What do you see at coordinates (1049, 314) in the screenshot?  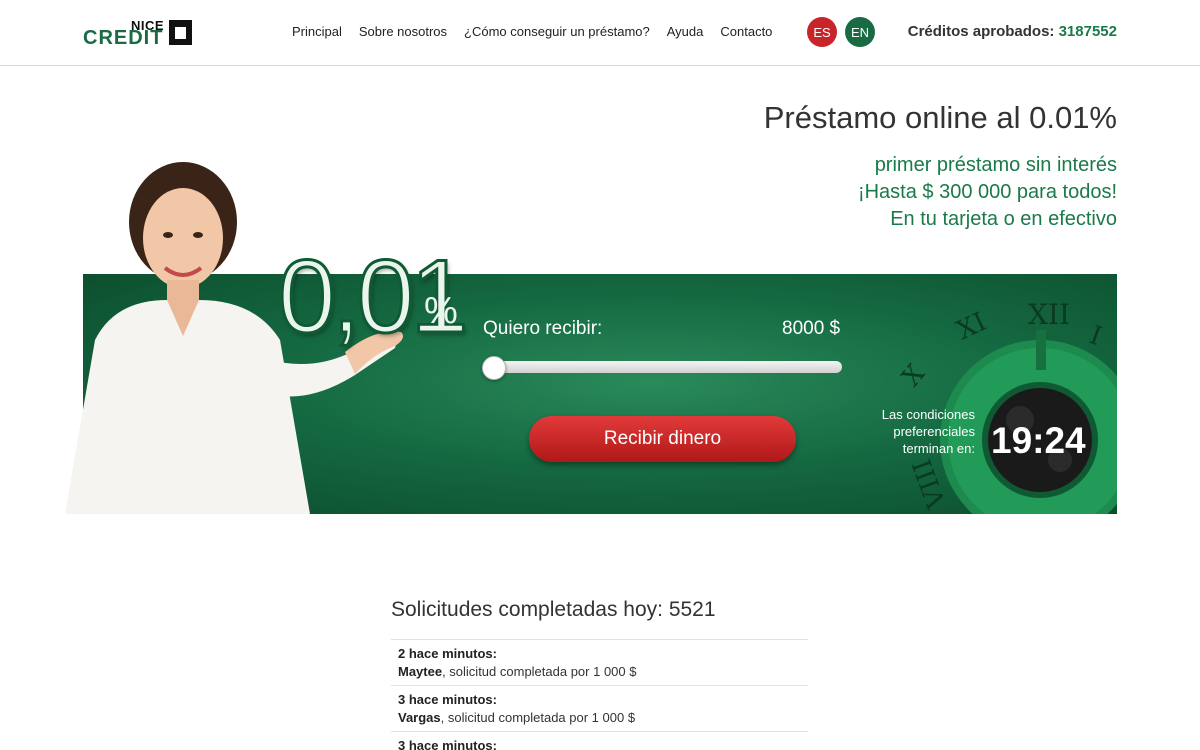 I see `svg-text: XII` at bounding box center [1049, 314].